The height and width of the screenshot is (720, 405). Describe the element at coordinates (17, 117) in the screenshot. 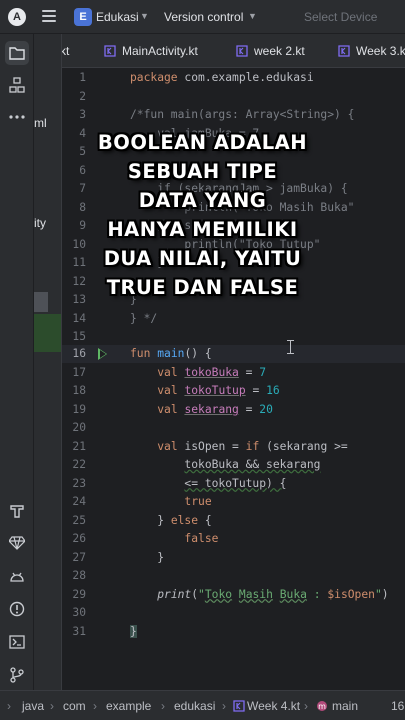

I see `more-icon` at that location.